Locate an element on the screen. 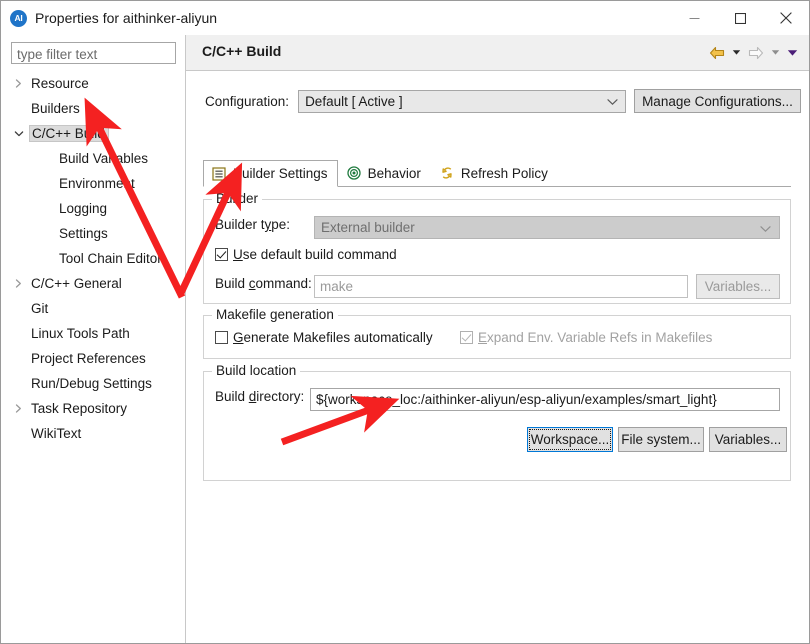 This screenshot has height=644, width=810. window-title: Properties for aithinker-aliyun is located at coordinates (126, 18).